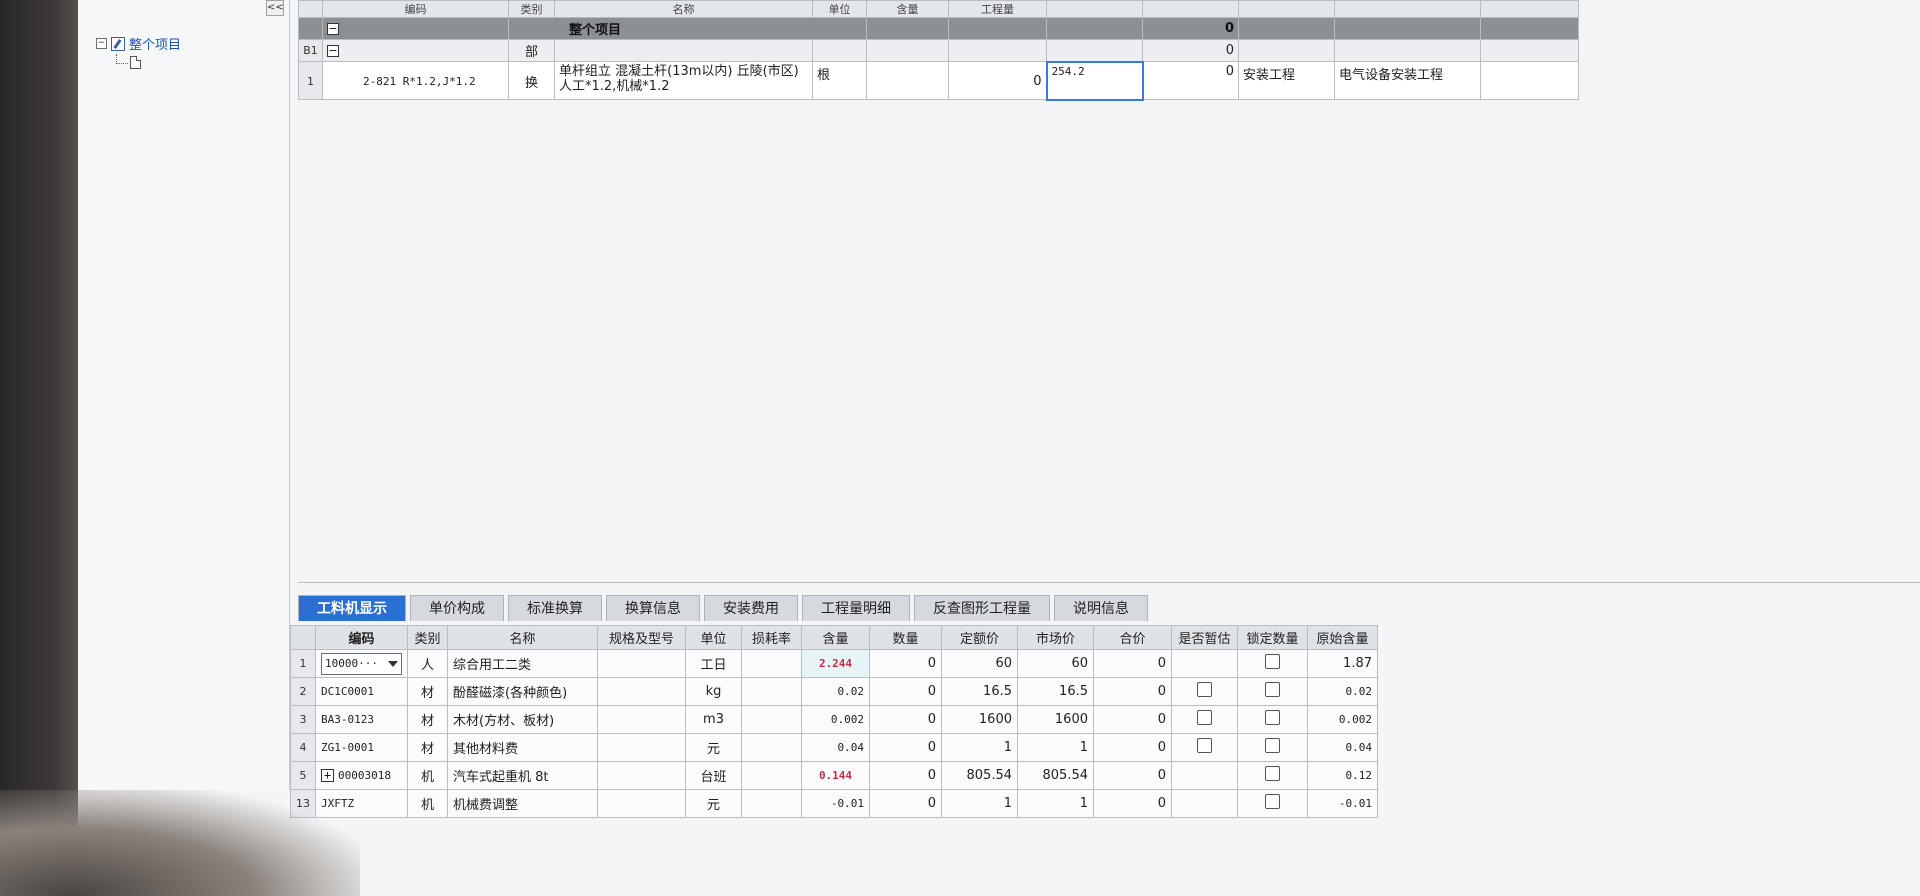 Image resolution: width=1920 pixels, height=896 pixels. What do you see at coordinates (1272, 637) in the screenshot?
I see `col-header-lock: 锁定数量` at bounding box center [1272, 637].